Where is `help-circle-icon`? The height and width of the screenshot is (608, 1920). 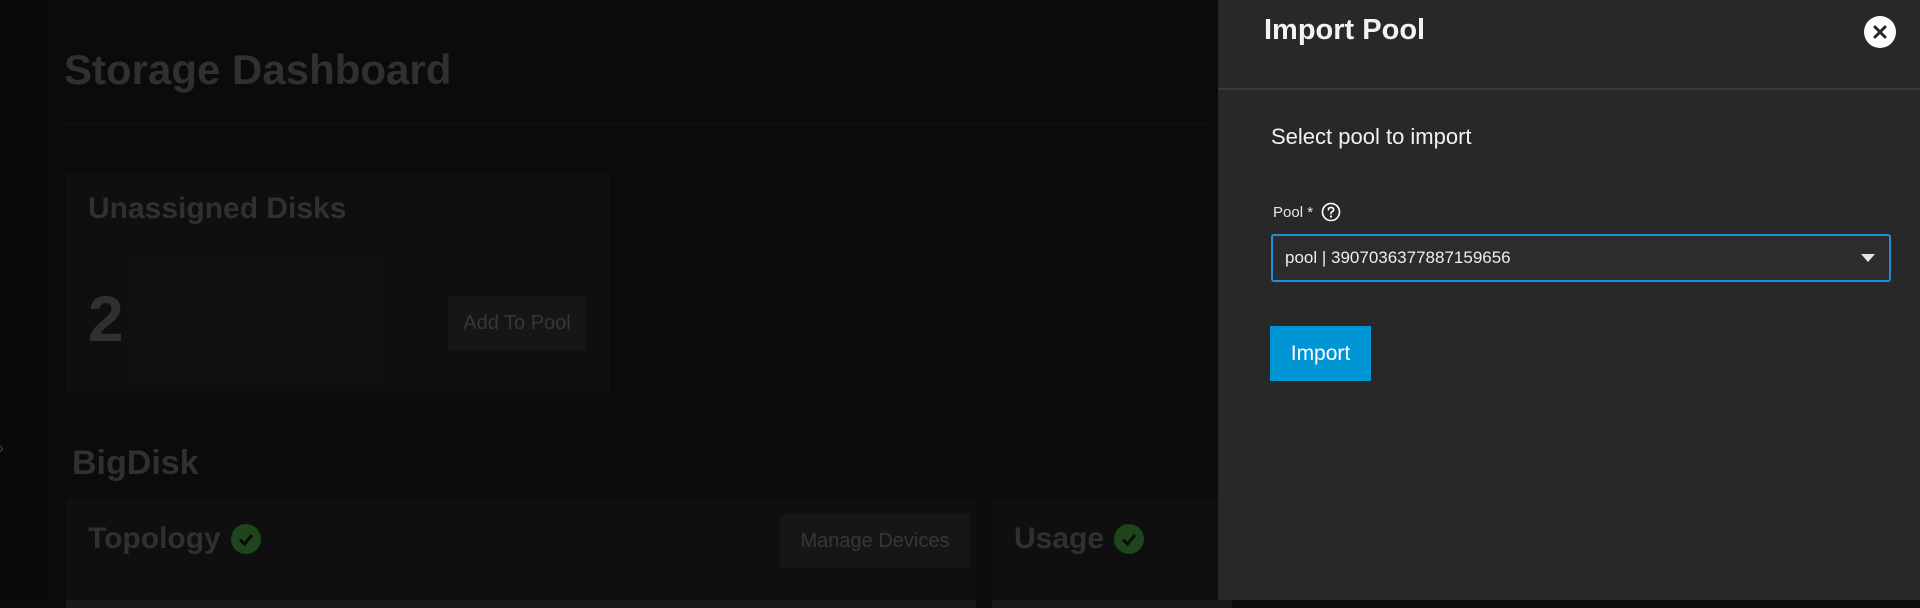 help-circle-icon is located at coordinates (1331, 212).